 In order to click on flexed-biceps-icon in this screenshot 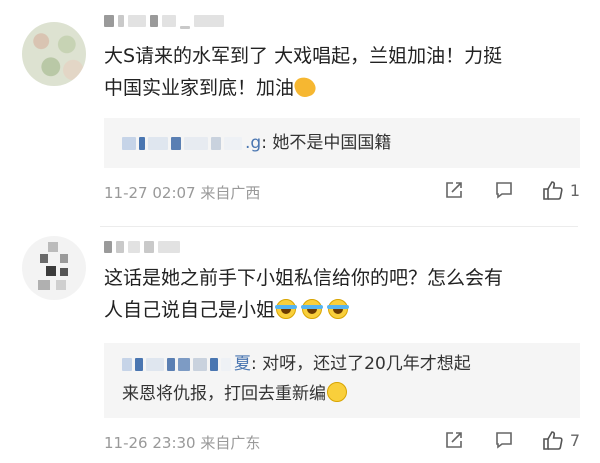, I will do `click(305, 87)`.